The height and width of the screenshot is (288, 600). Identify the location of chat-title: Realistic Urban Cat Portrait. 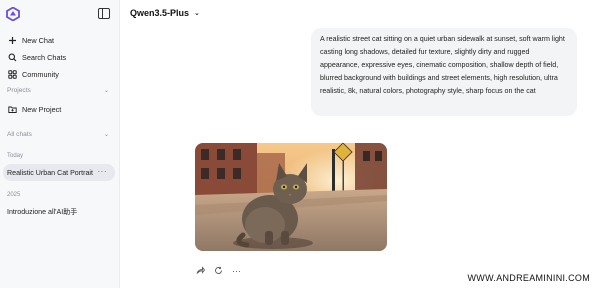
(50, 172).